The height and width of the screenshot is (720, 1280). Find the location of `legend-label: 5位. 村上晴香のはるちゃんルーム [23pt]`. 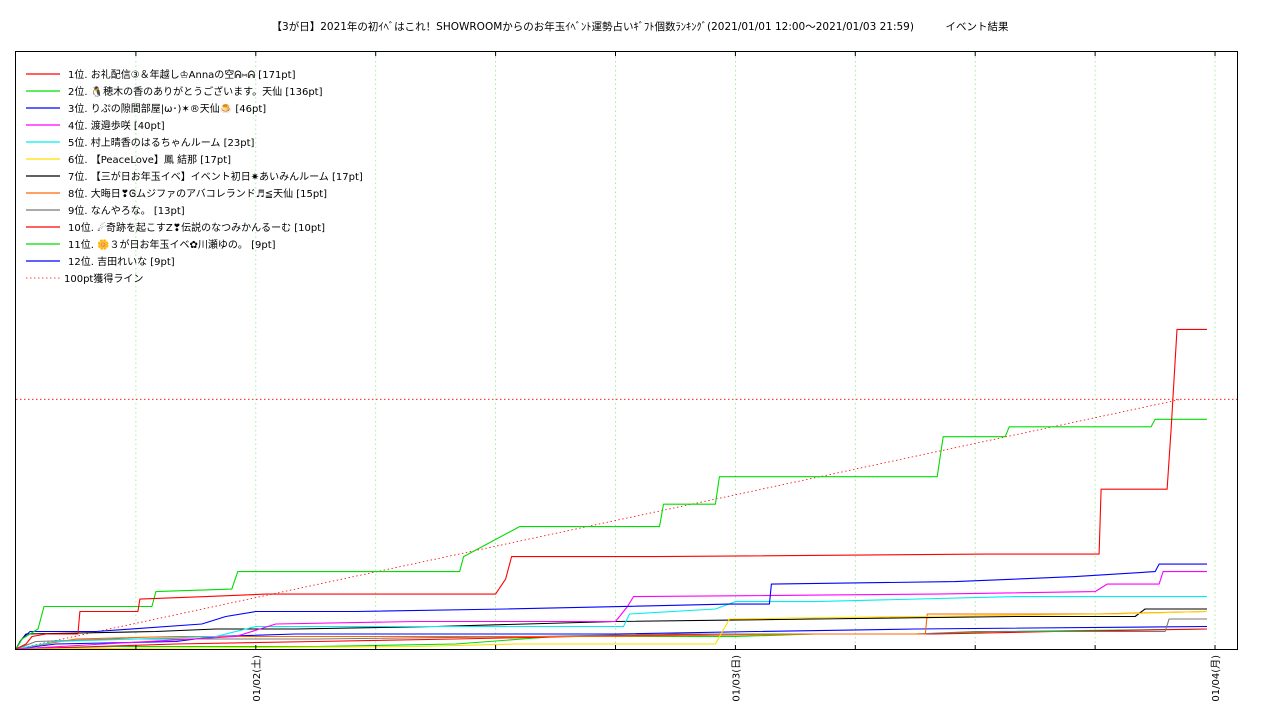

legend-label: 5位. 村上晴香のはるちゃんルーム [23pt] is located at coordinates (161, 142).